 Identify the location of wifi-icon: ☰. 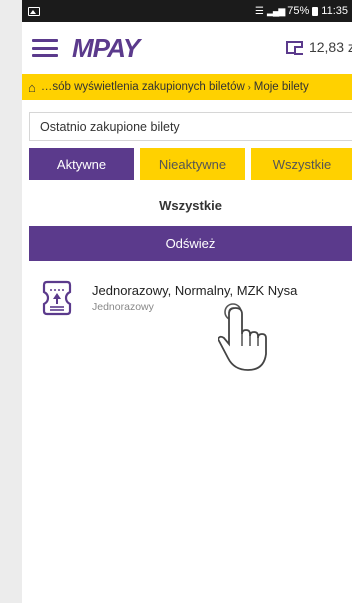
(260, 11).